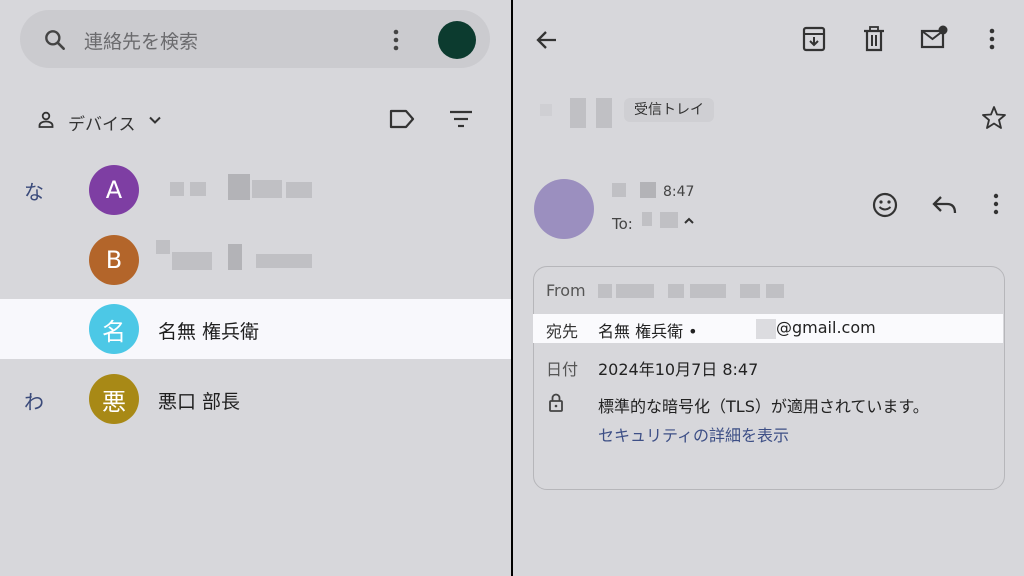 This screenshot has height=576, width=1024. What do you see at coordinates (562, 331) in the screenshot?
I see `to-row-label: 宛先` at bounding box center [562, 331].